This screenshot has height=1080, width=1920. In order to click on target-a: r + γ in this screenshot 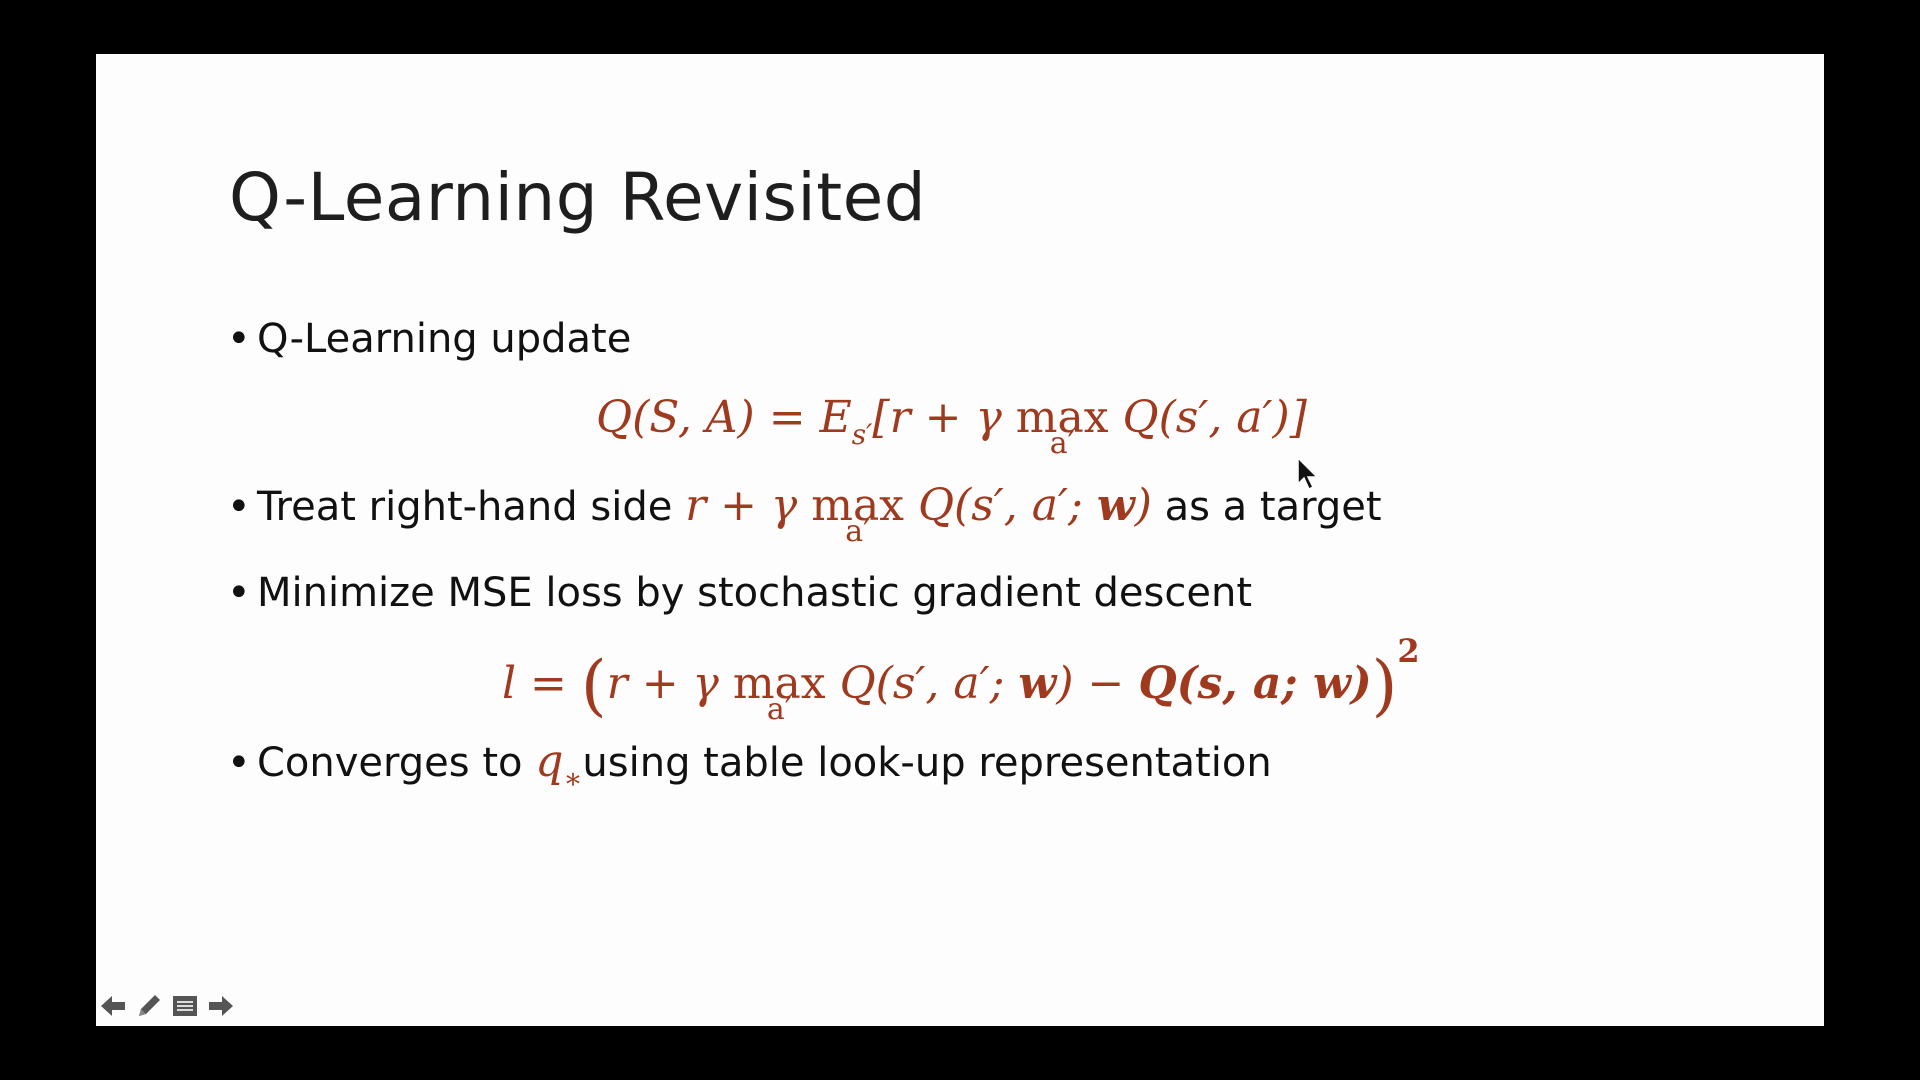, I will do `click(748, 505)`.